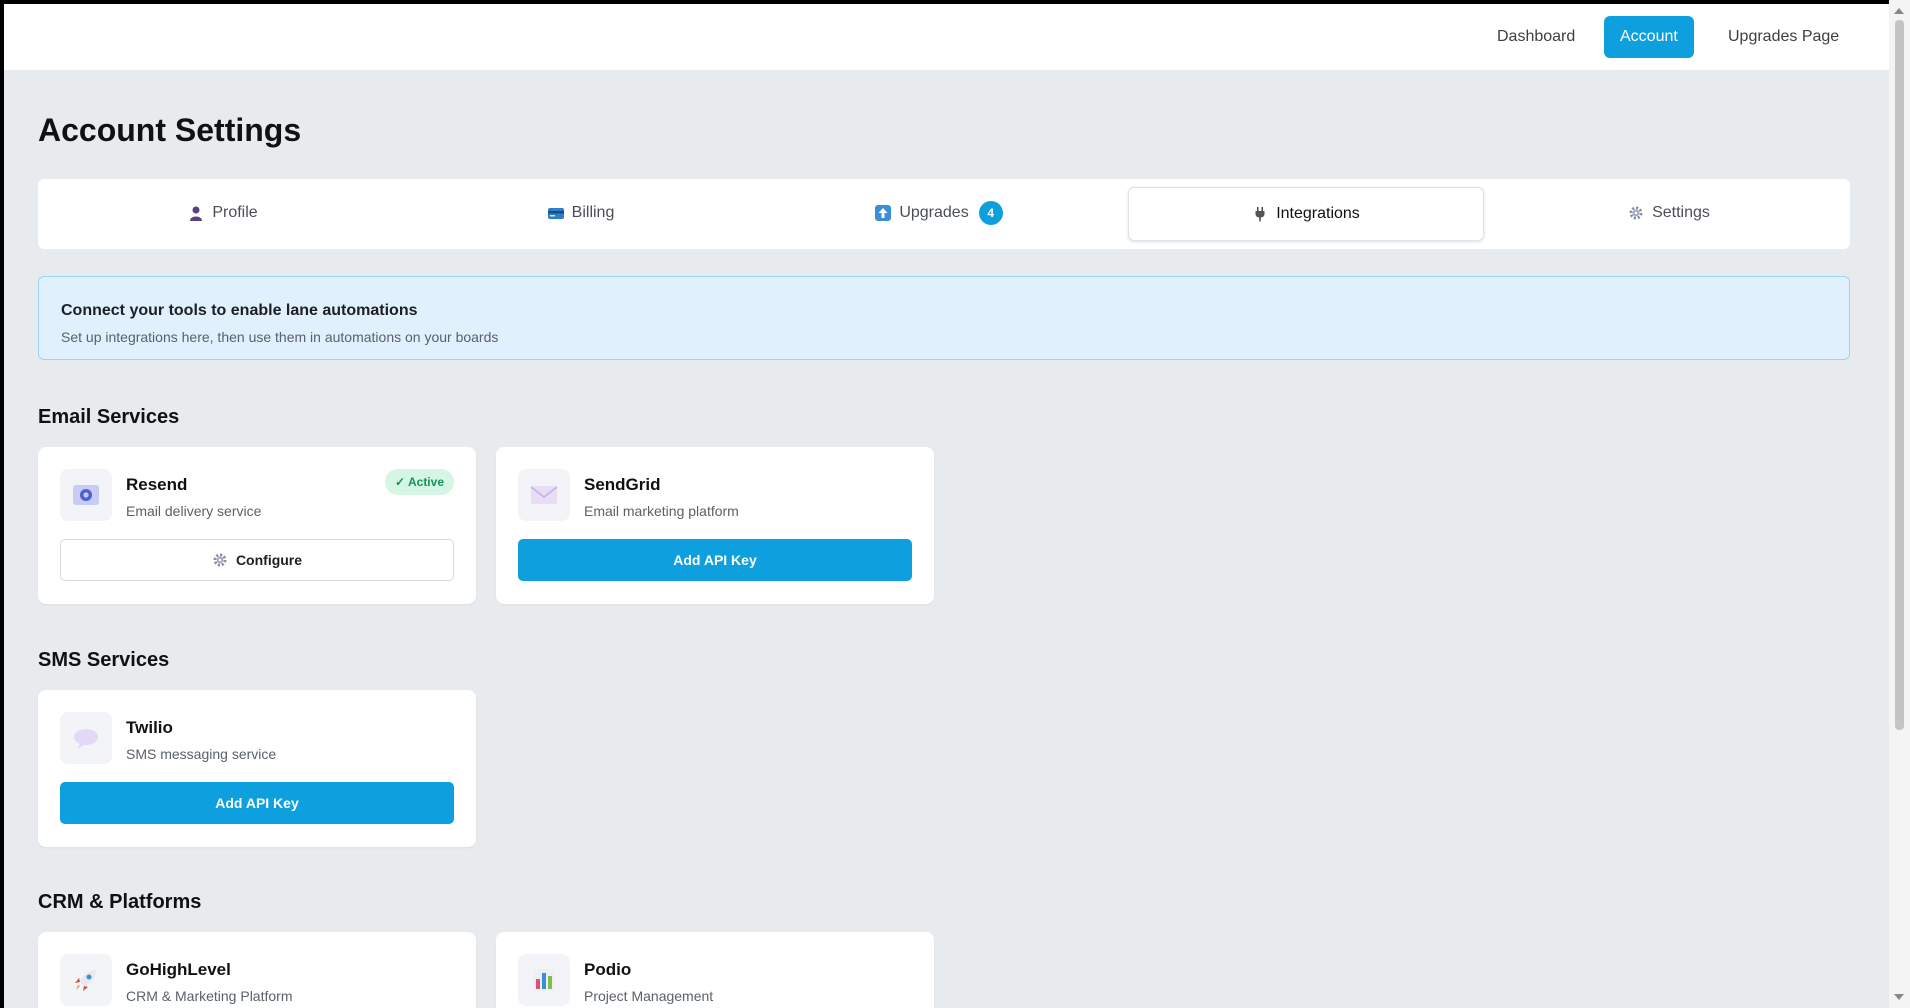 The width and height of the screenshot is (1910, 1008). I want to click on card-name: GoHighLevel, so click(178, 969).